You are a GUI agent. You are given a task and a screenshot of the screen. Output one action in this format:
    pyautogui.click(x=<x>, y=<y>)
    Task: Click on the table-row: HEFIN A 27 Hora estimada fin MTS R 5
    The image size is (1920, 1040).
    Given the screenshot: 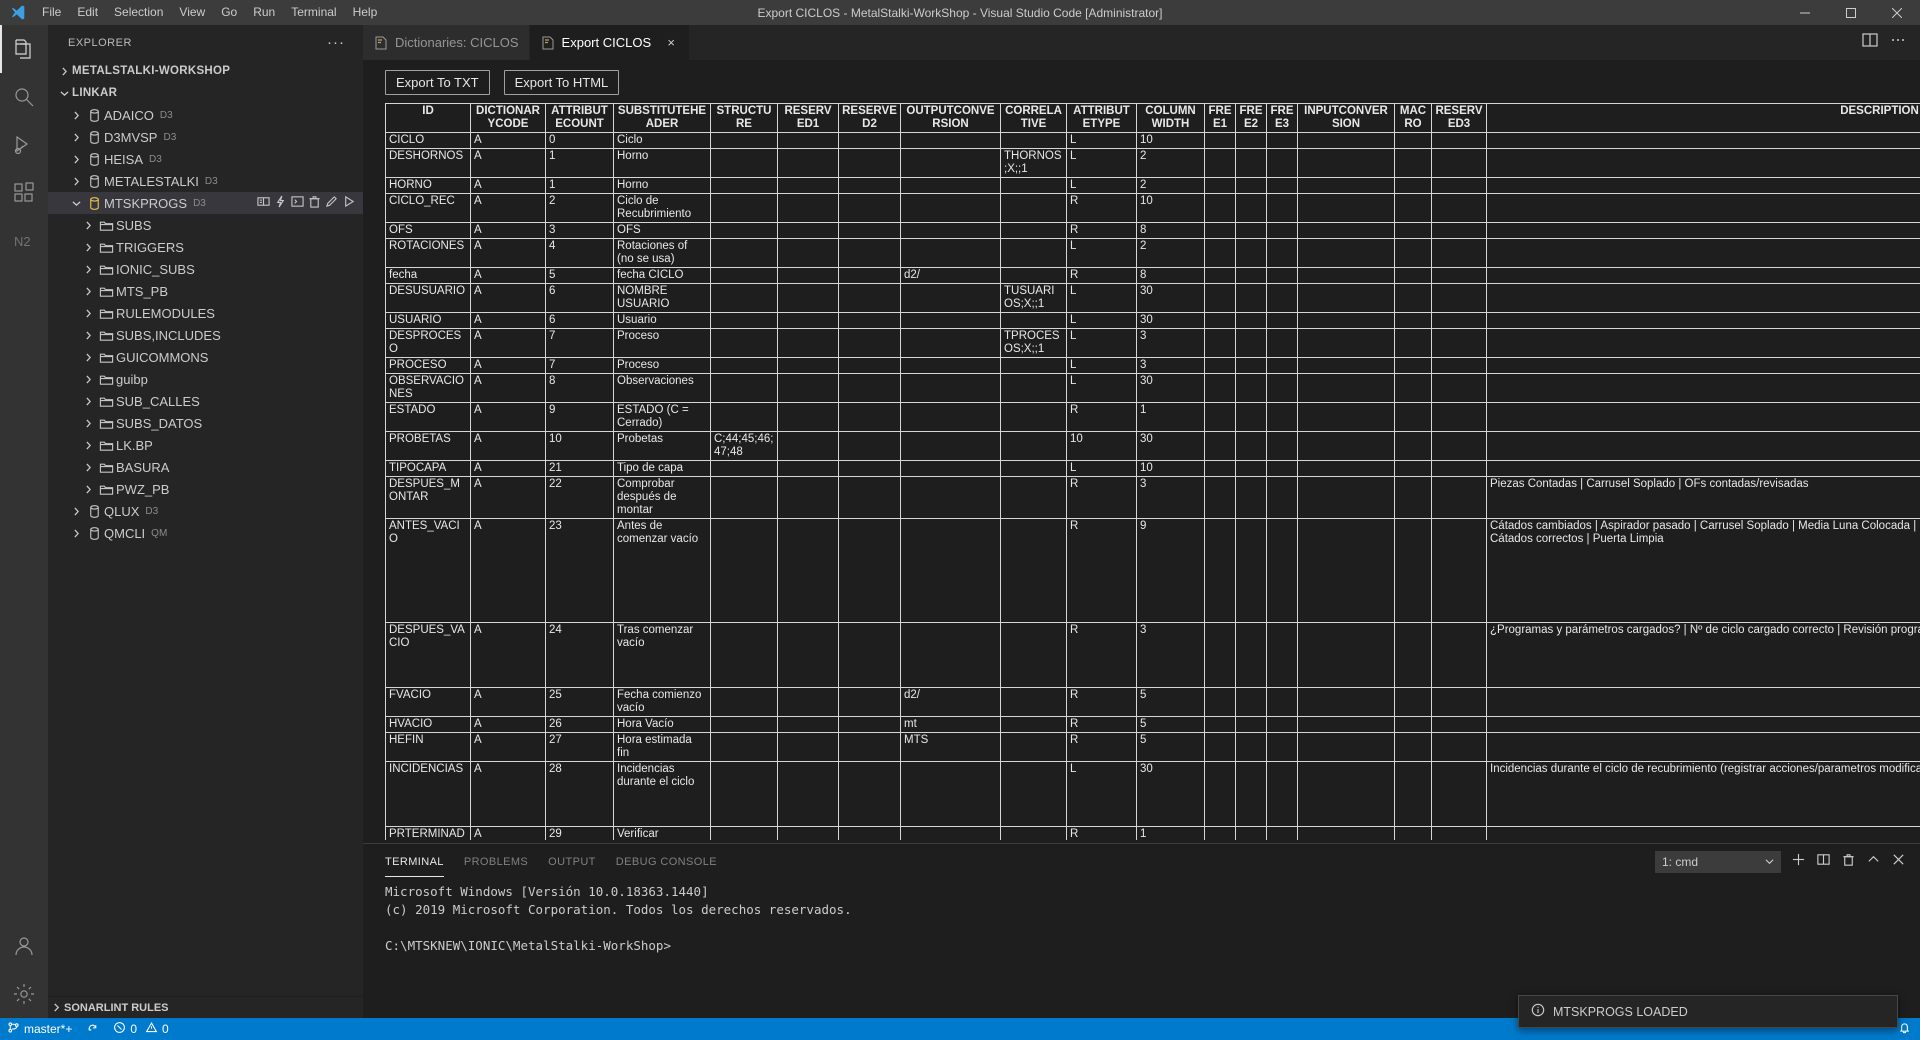 What is the action you would take?
    pyautogui.click(x=1152, y=747)
    